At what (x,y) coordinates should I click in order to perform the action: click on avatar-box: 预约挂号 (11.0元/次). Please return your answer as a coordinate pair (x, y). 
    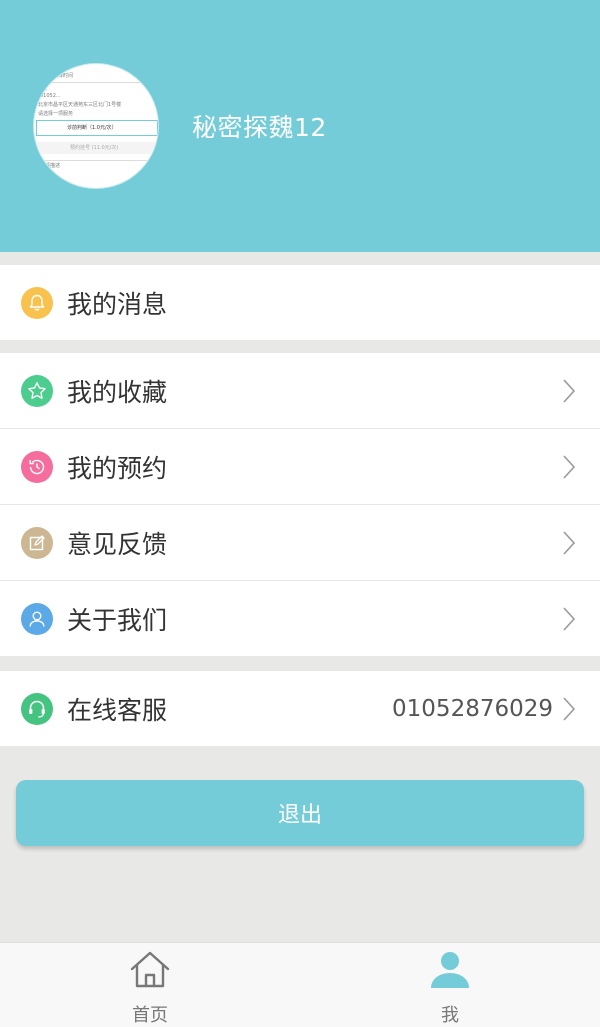
    Looking at the image, I should click on (96, 148).